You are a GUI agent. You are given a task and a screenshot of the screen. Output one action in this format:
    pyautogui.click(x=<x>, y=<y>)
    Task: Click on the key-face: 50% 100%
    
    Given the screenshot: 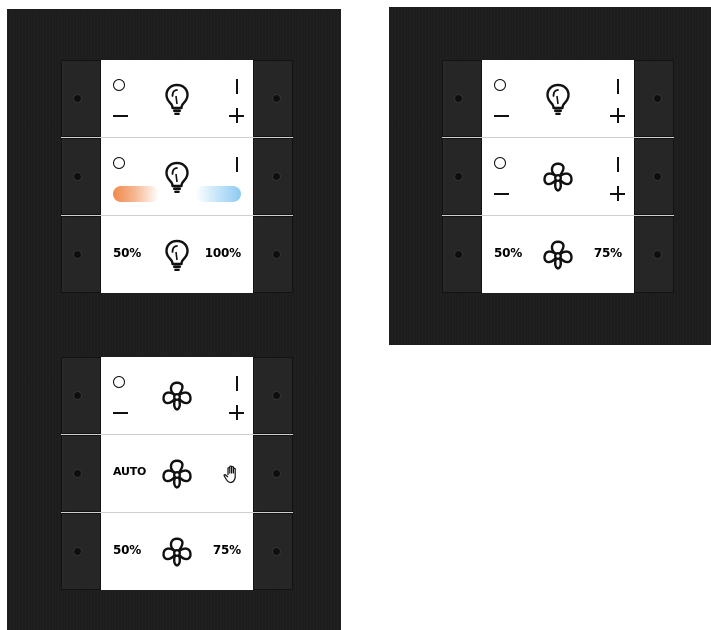 What is the action you would take?
    pyautogui.click(x=177, y=254)
    